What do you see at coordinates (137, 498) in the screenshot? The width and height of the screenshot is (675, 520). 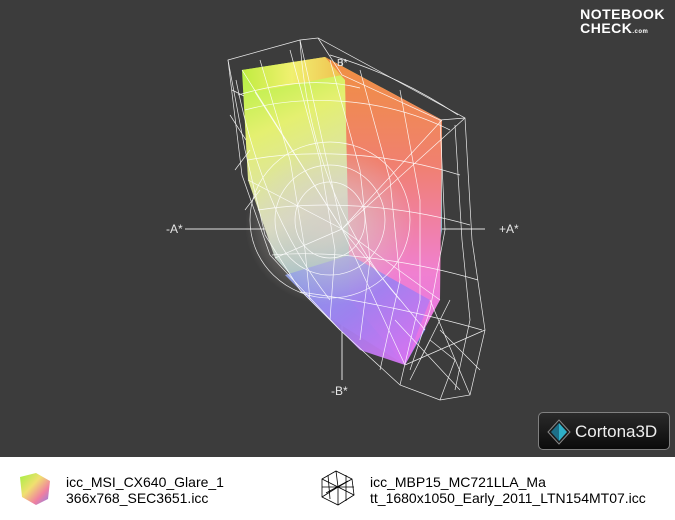 I see `legend-msi-line2: 366x768_SEC3651.icc` at bounding box center [137, 498].